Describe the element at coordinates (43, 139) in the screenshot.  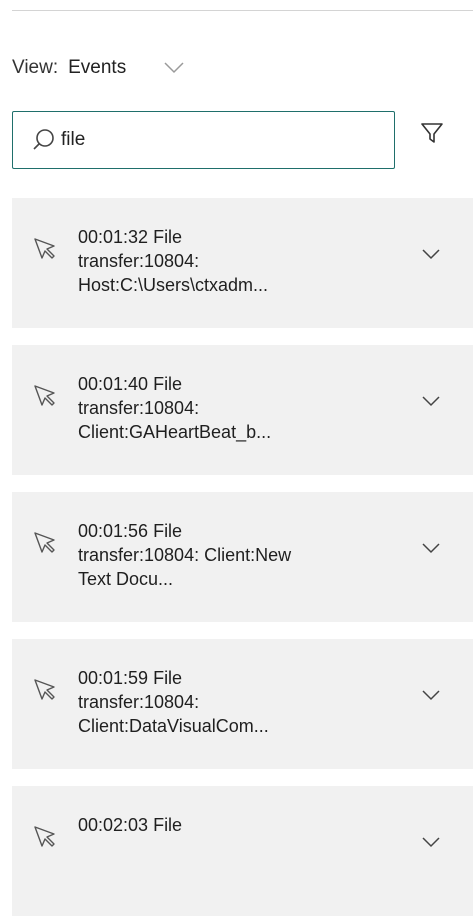
I see `search-icon` at that location.